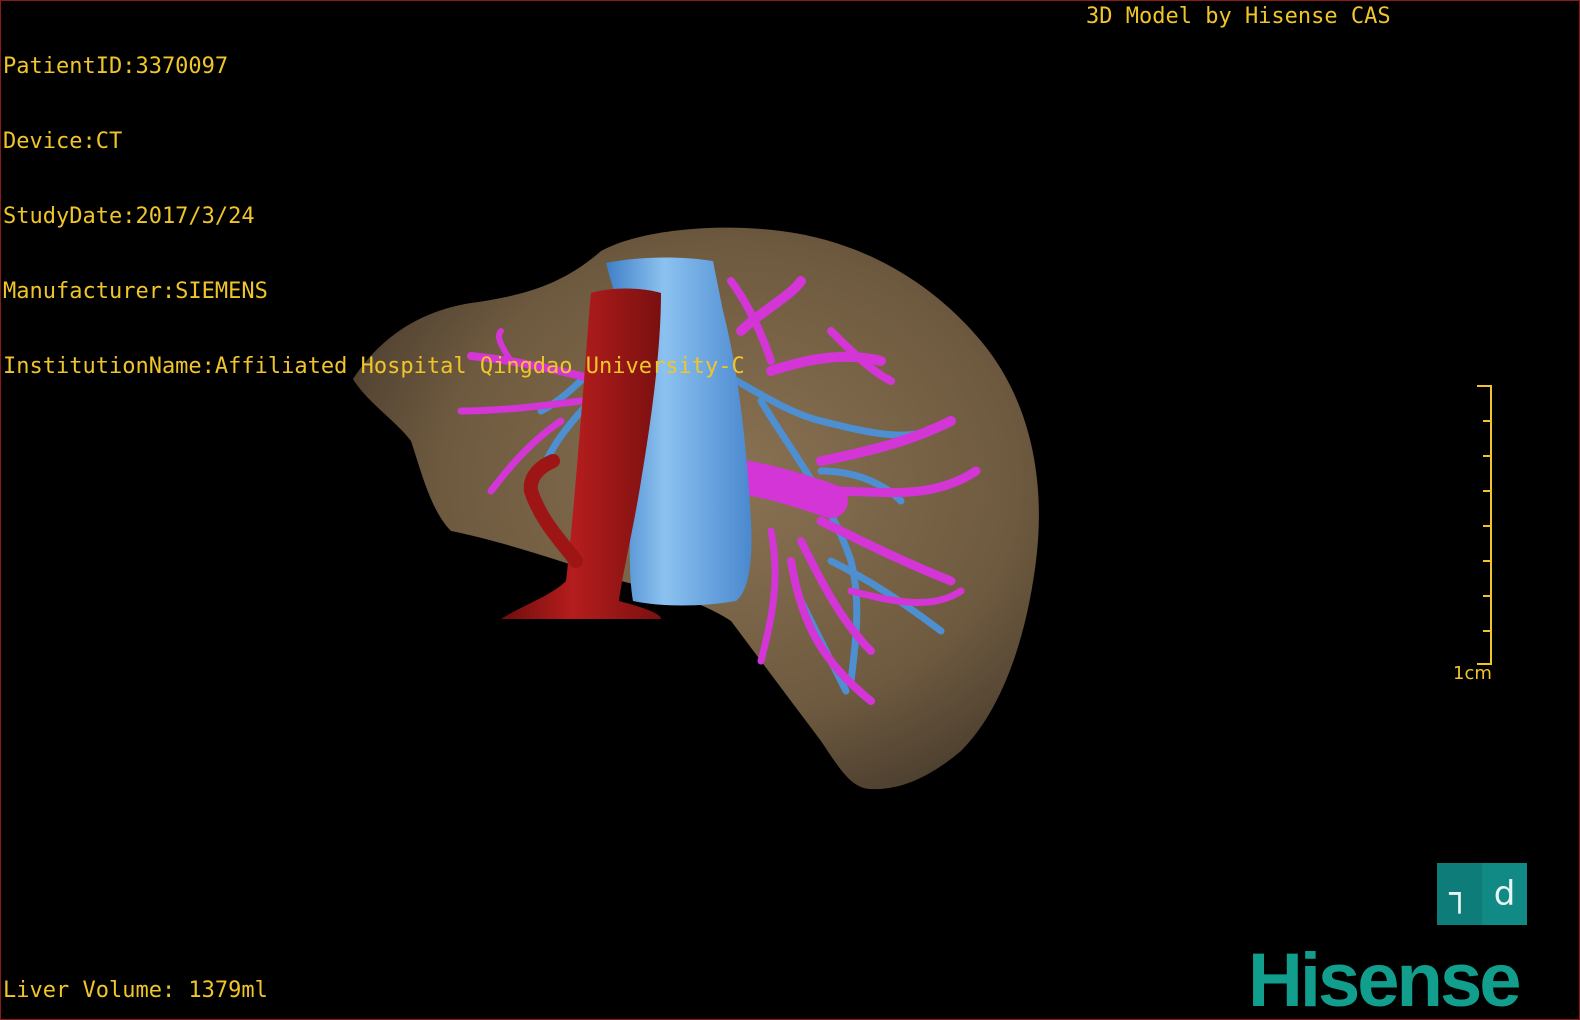 This screenshot has height=1020, width=1580. What do you see at coordinates (63, 141) in the screenshot?
I see `device-text: Device:CT` at bounding box center [63, 141].